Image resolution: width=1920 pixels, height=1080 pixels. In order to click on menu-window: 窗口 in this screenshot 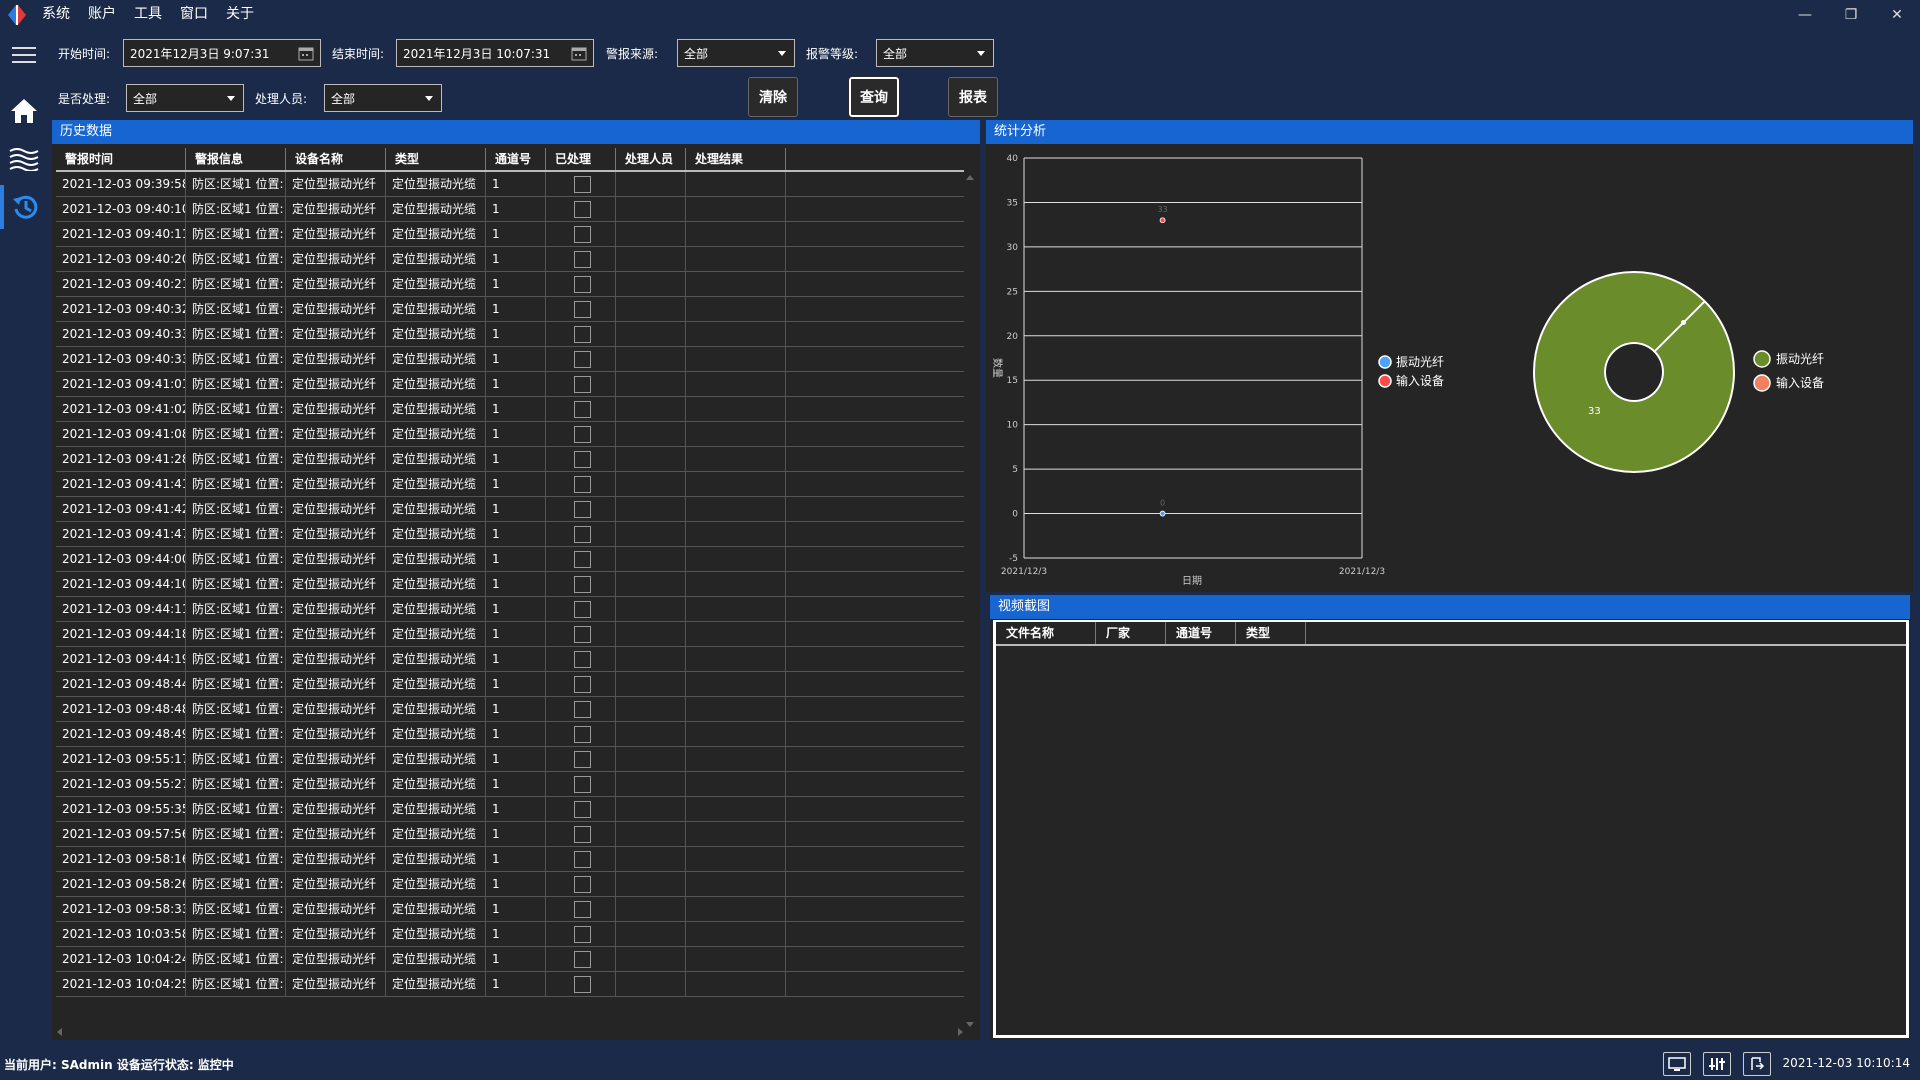, I will do `click(195, 14)`.